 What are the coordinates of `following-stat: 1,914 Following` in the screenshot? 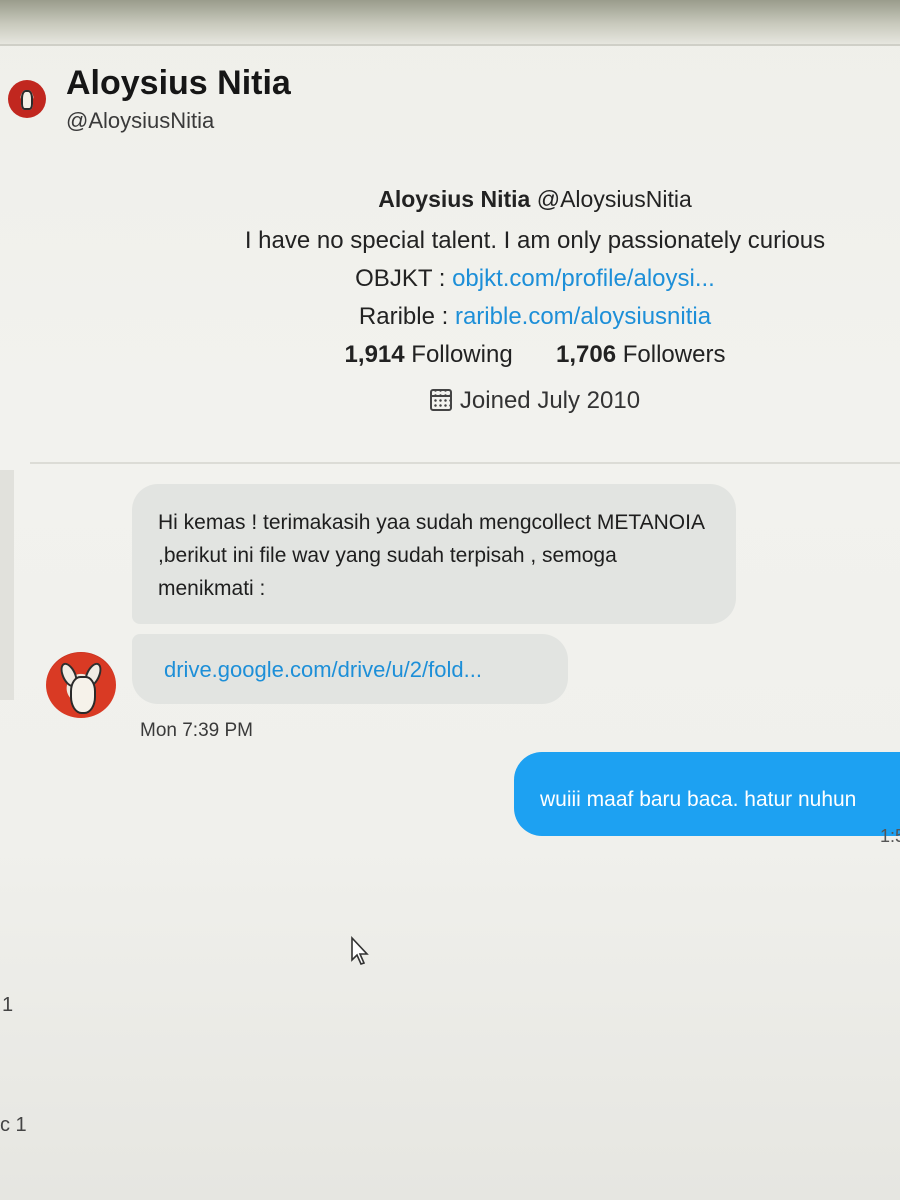 It's located at (429, 354).